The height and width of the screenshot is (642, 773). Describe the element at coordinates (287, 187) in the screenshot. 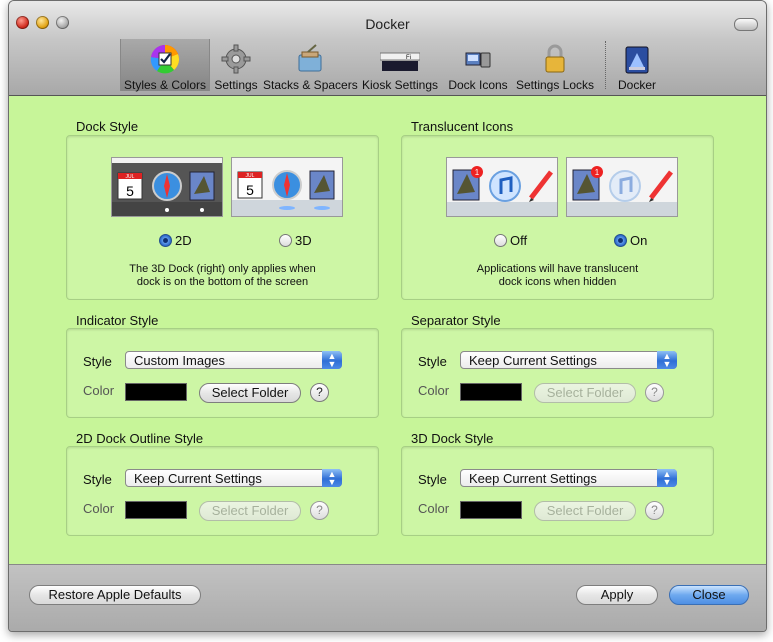

I see `dock-3d-preview: JUL 5` at that location.